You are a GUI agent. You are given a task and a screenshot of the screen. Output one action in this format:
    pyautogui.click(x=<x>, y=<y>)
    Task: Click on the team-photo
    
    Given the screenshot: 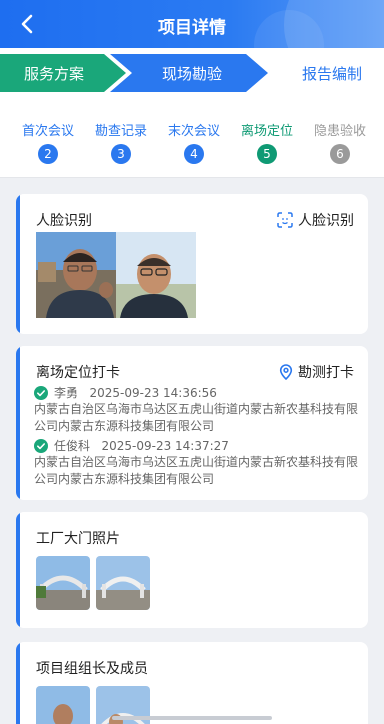 What is the action you would take?
    pyautogui.click(x=63, y=705)
    